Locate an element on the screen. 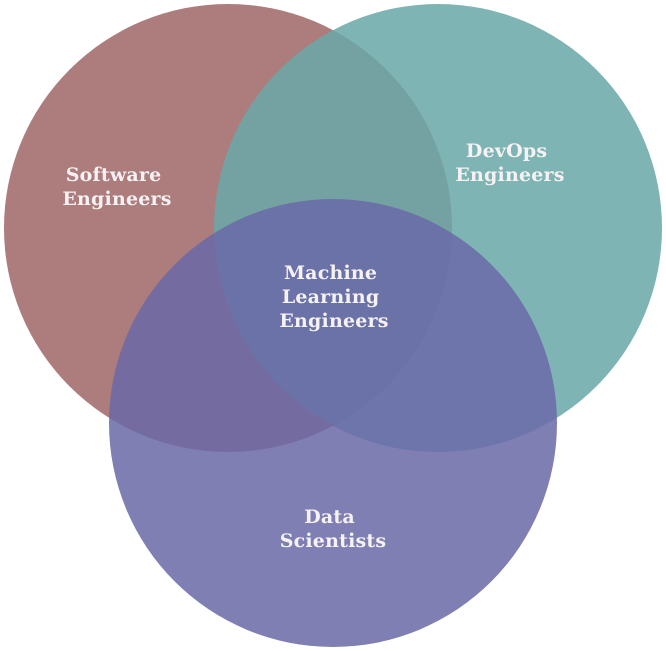 The image size is (666, 651). devops-engineers-label-line2: Engineers is located at coordinates (509, 175).